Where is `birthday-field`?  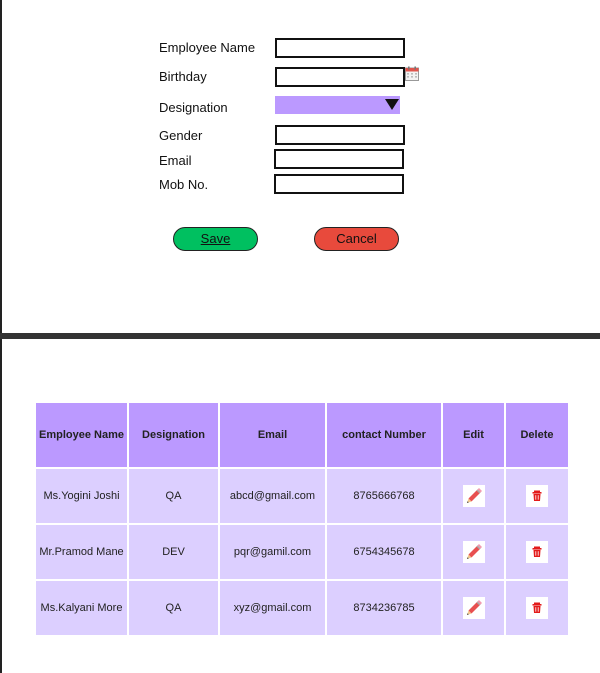
birthday-field is located at coordinates (340, 77).